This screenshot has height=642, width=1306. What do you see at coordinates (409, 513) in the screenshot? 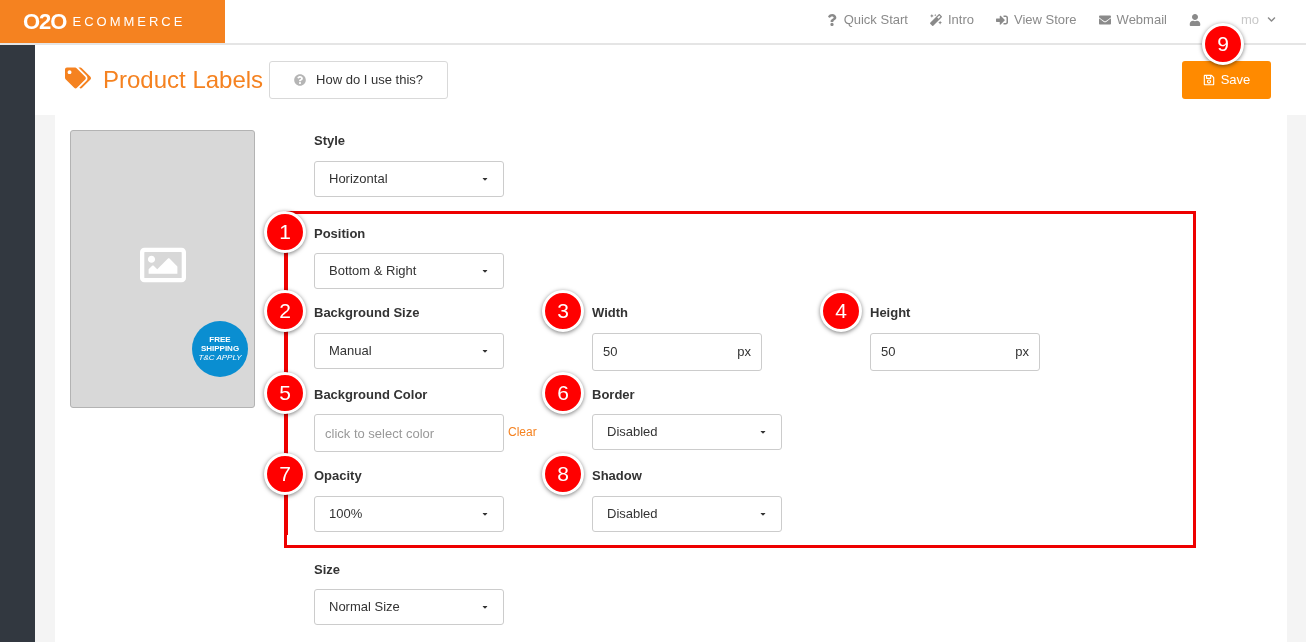
I see `dropdown-select: 100%` at bounding box center [409, 513].